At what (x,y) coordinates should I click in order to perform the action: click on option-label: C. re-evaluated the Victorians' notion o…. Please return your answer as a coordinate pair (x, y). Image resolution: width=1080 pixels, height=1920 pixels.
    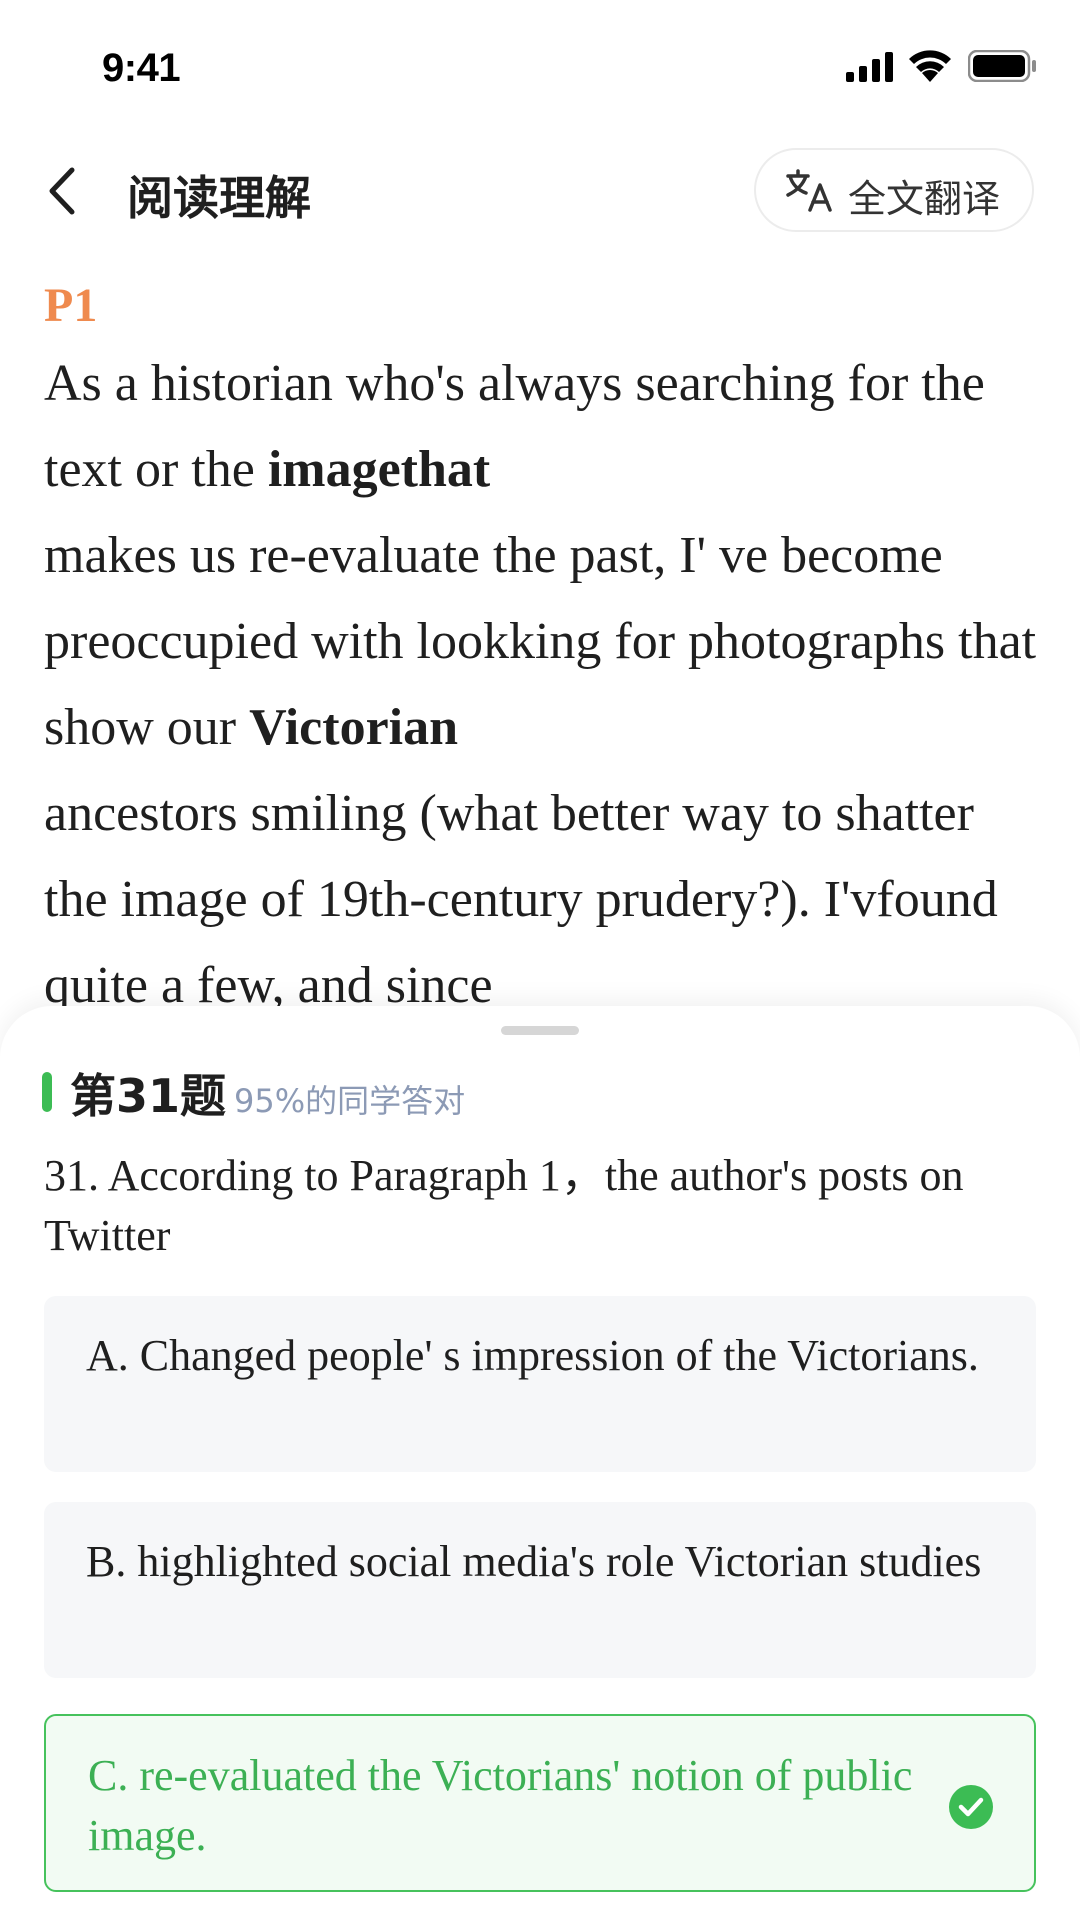
    Looking at the image, I should click on (500, 1805).